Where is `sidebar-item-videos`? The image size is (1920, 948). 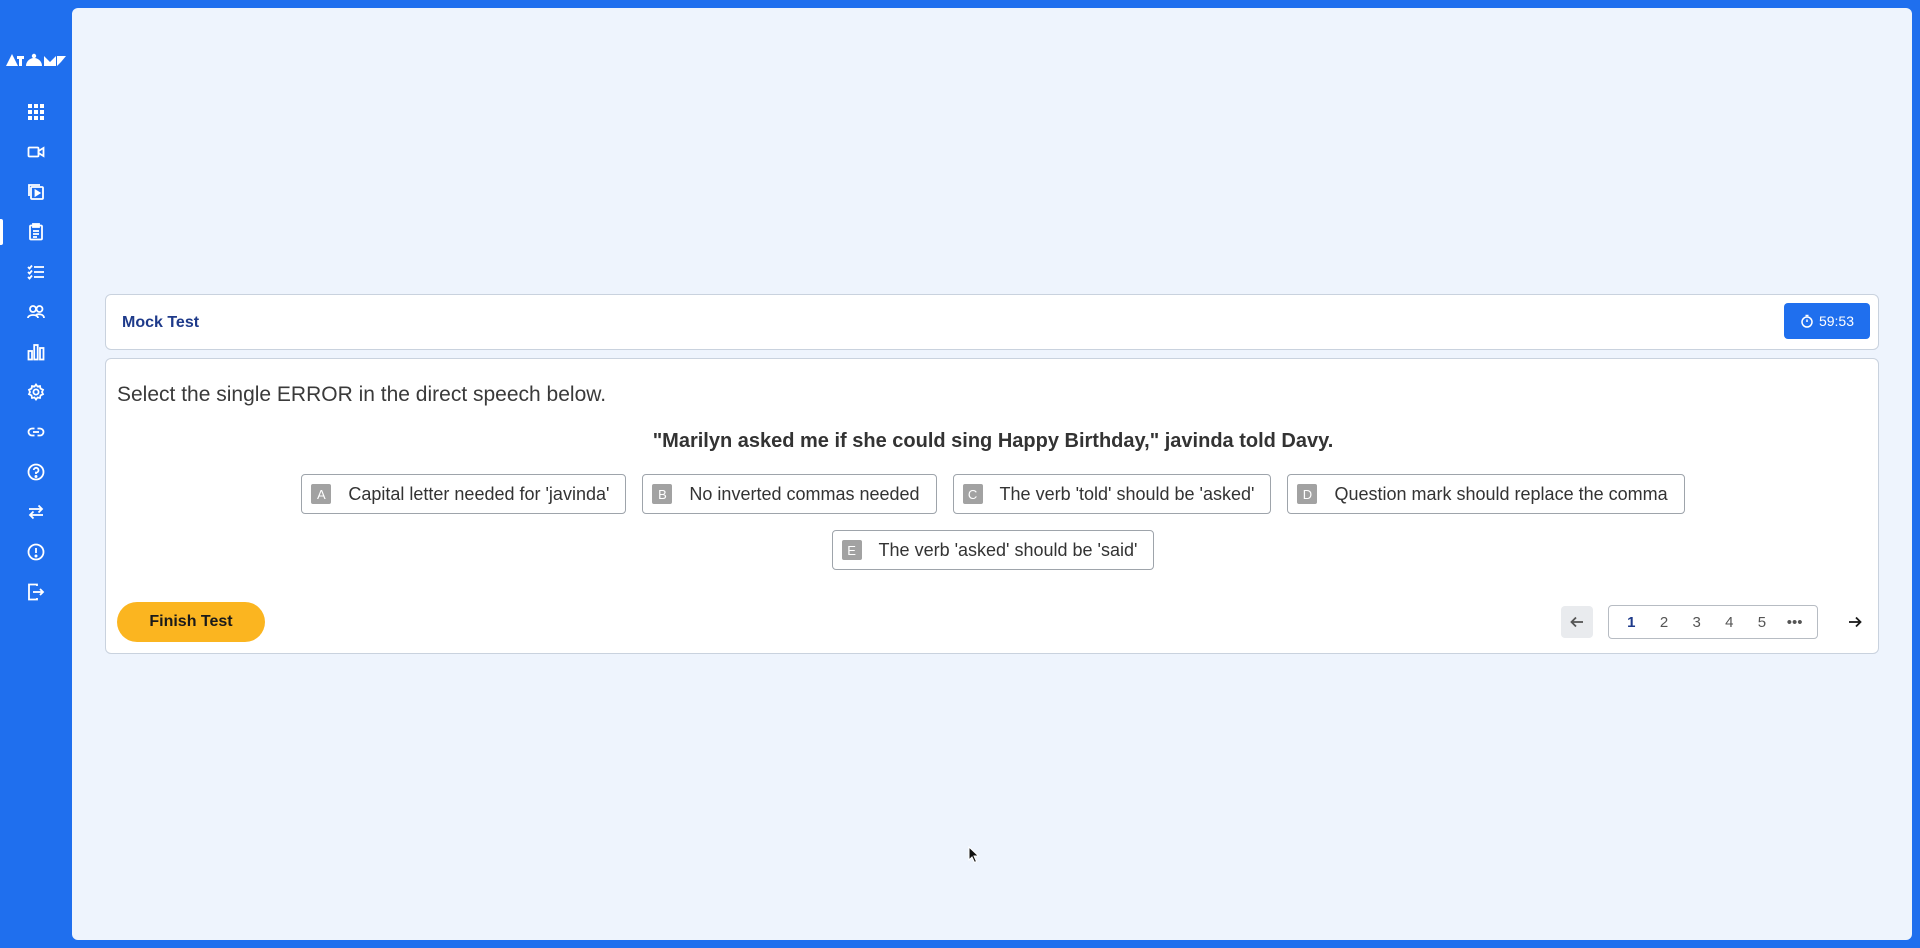 sidebar-item-videos is located at coordinates (36, 152).